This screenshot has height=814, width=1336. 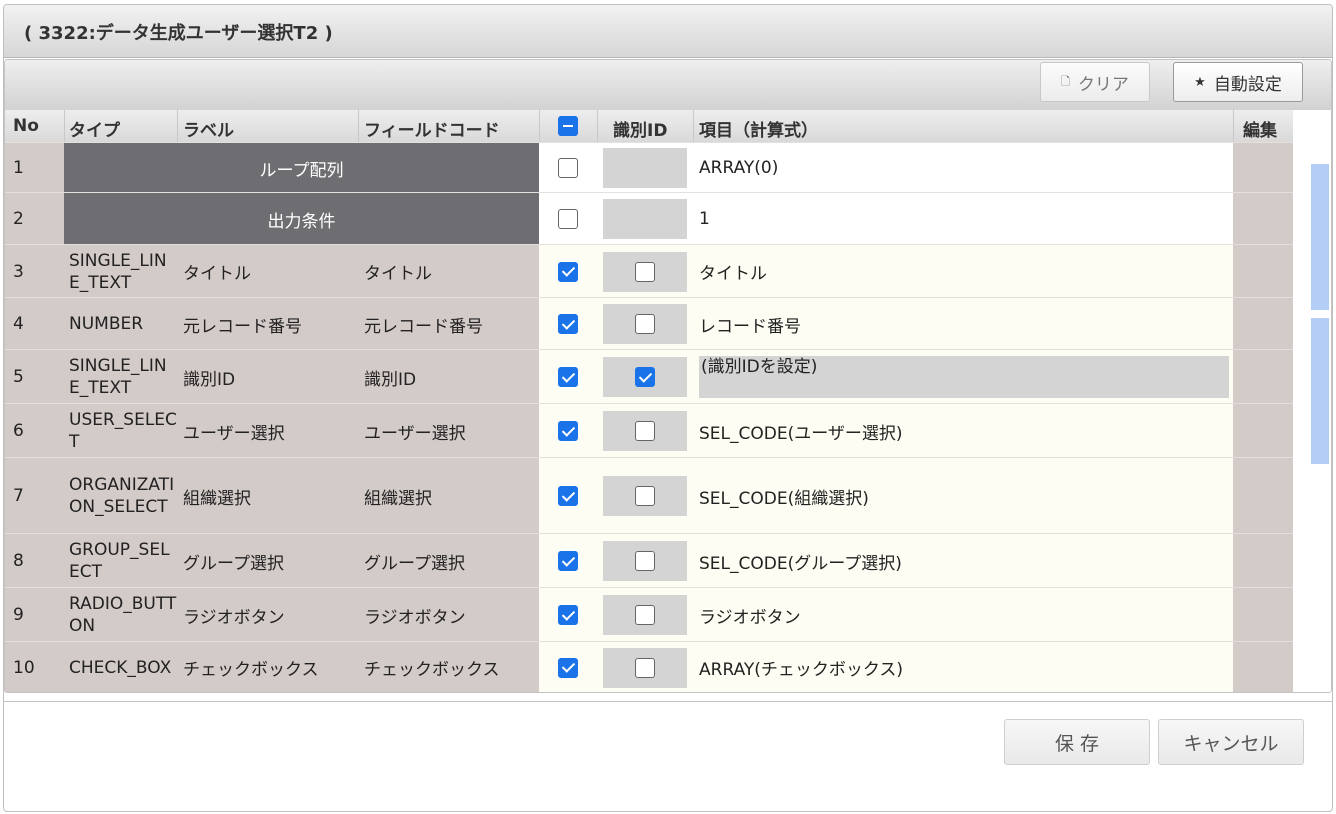 I want to click on expression-cell: レコード番号, so click(x=963, y=324).